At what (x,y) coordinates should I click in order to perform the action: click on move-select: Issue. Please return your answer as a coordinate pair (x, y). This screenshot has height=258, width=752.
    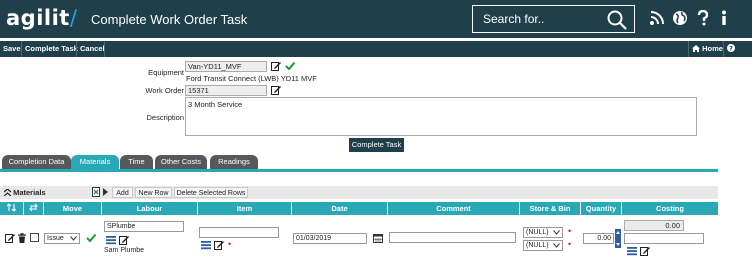
    Looking at the image, I should click on (62, 238).